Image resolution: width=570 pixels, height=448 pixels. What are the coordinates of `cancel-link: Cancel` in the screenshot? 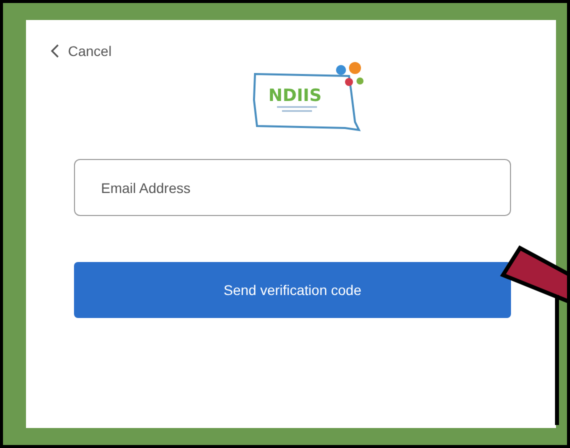 It's located at (81, 51).